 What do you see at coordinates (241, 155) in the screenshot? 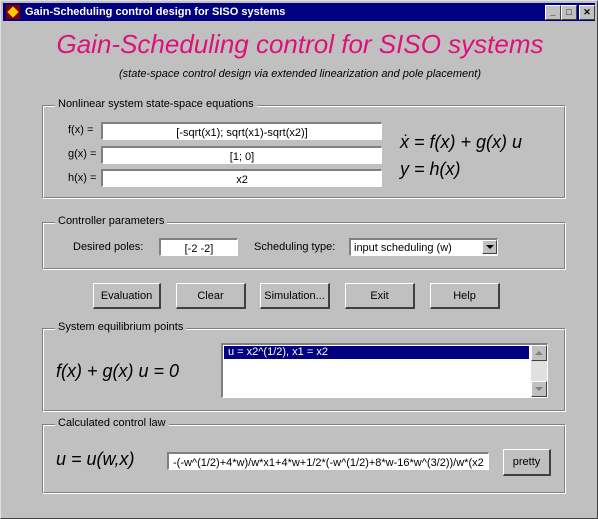
I see `gx-input: [1; 0]` at bounding box center [241, 155].